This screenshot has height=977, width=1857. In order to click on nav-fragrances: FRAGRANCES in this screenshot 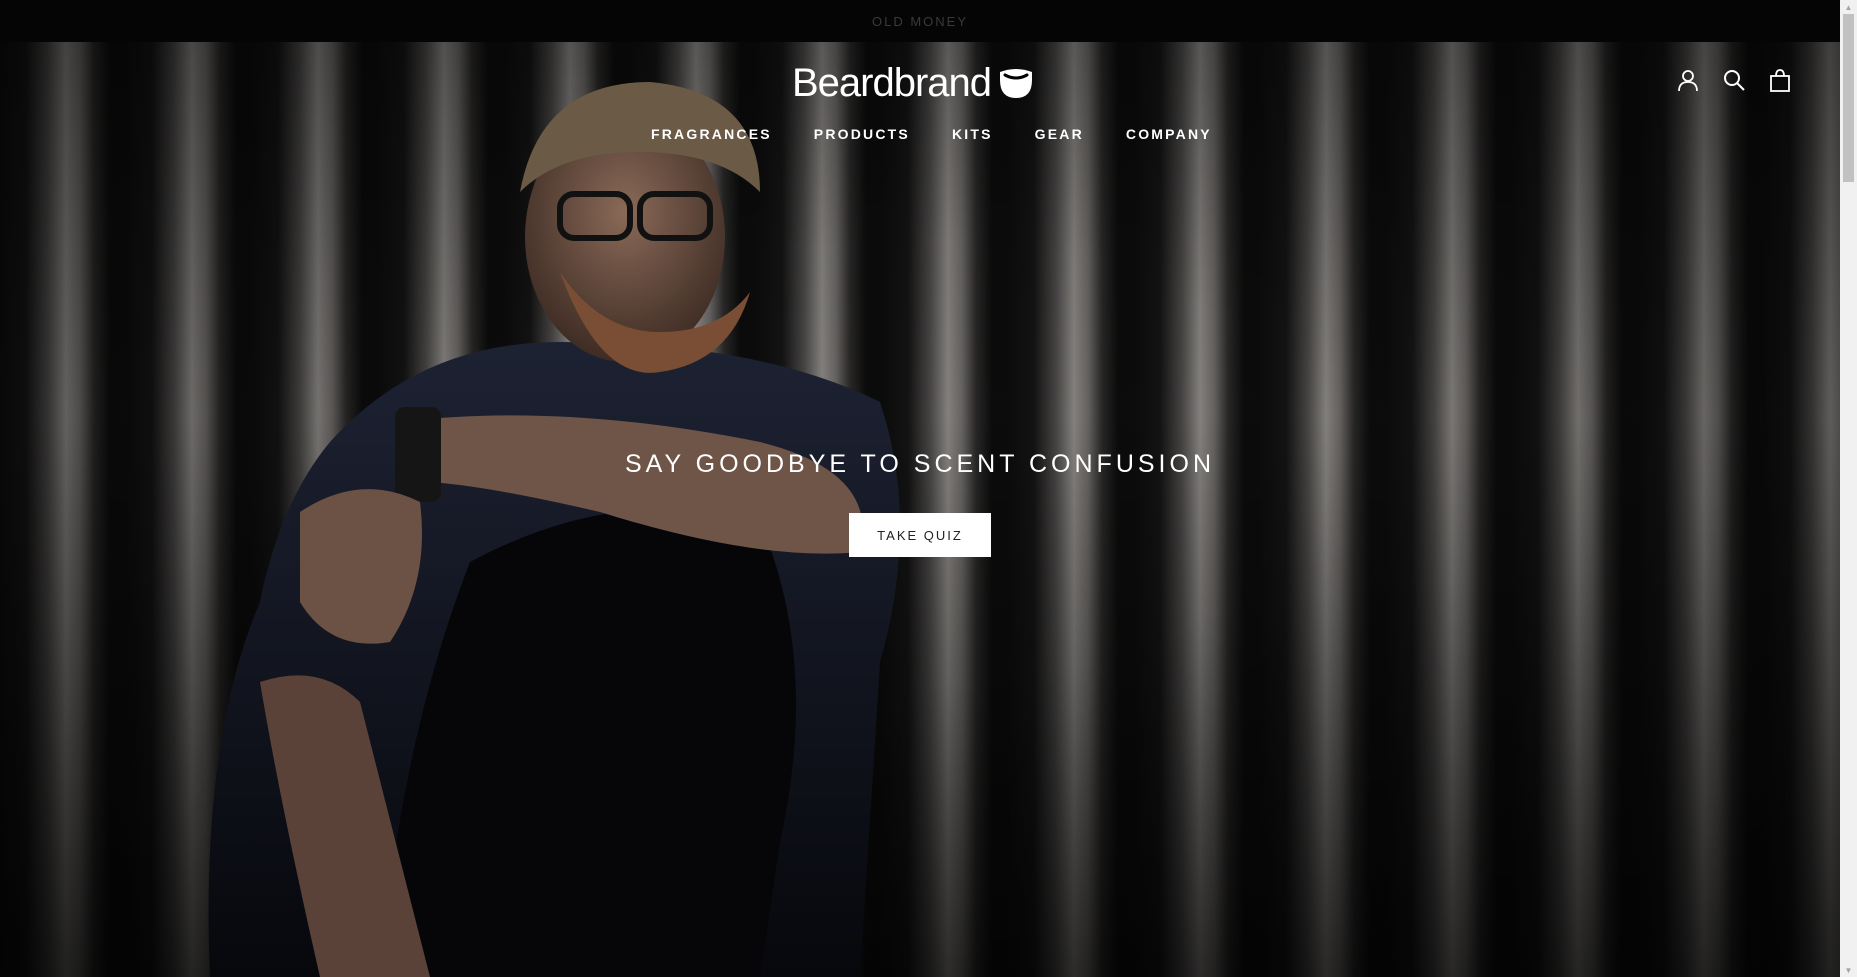, I will do `click(711, 134)`.